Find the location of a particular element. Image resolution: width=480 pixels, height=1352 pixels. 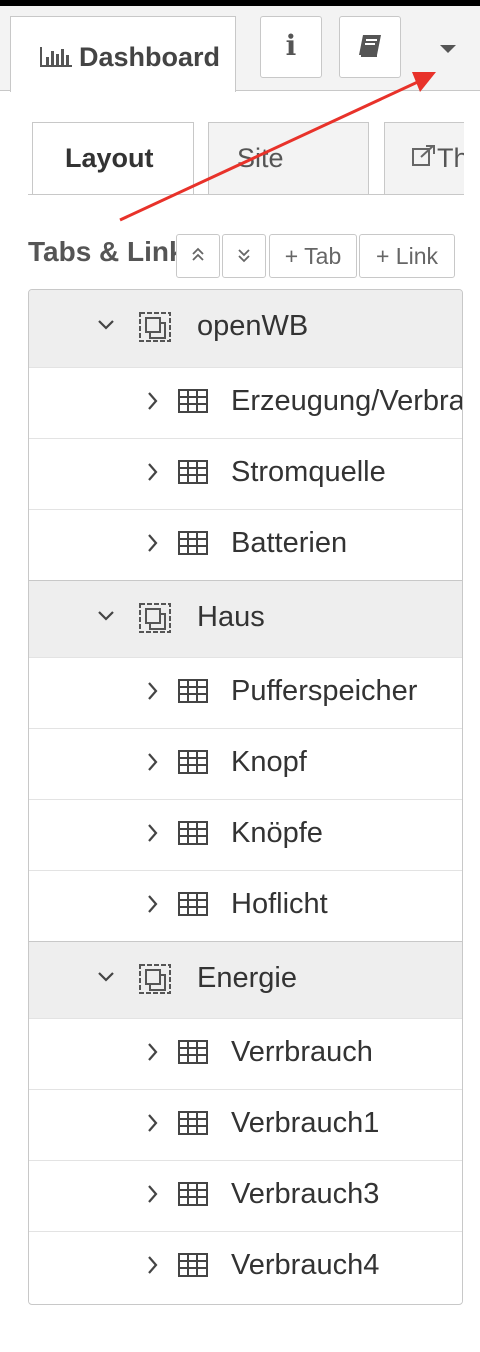

expand-all-button is located at coordinates (244, 256).